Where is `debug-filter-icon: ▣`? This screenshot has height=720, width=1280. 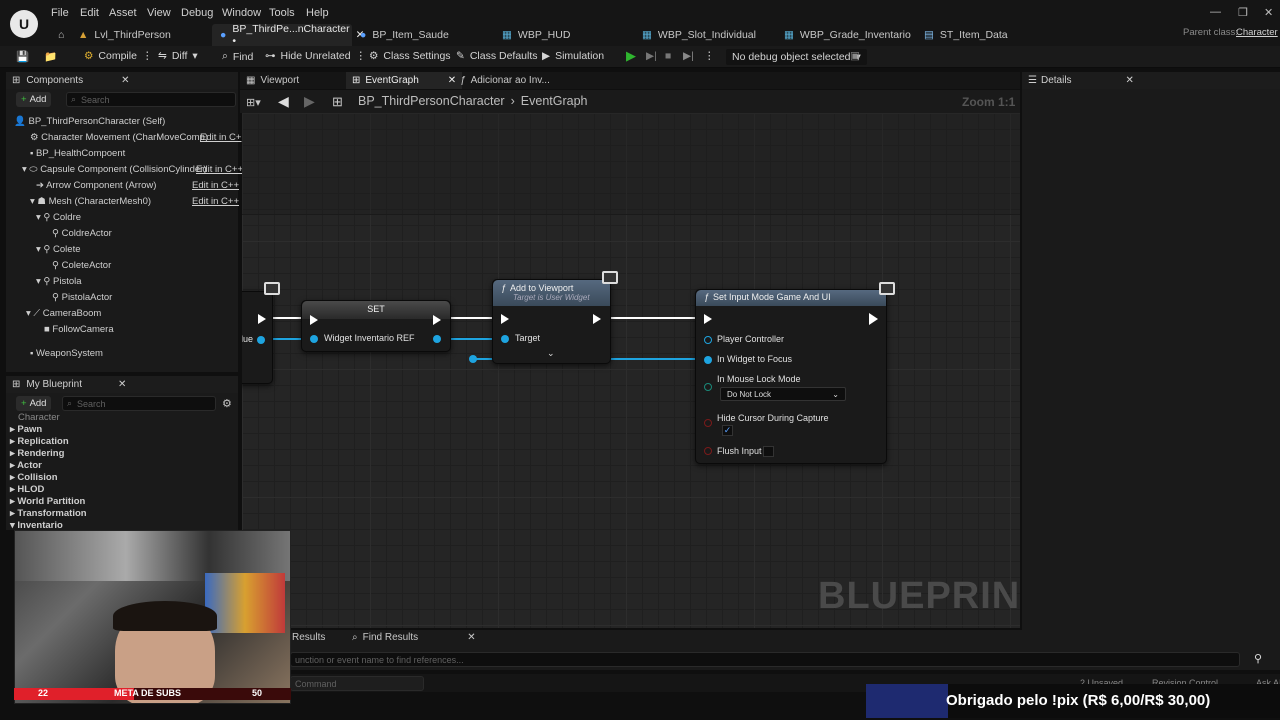
debug-filter-icon: ▣ is located at coordinates (855, 56).